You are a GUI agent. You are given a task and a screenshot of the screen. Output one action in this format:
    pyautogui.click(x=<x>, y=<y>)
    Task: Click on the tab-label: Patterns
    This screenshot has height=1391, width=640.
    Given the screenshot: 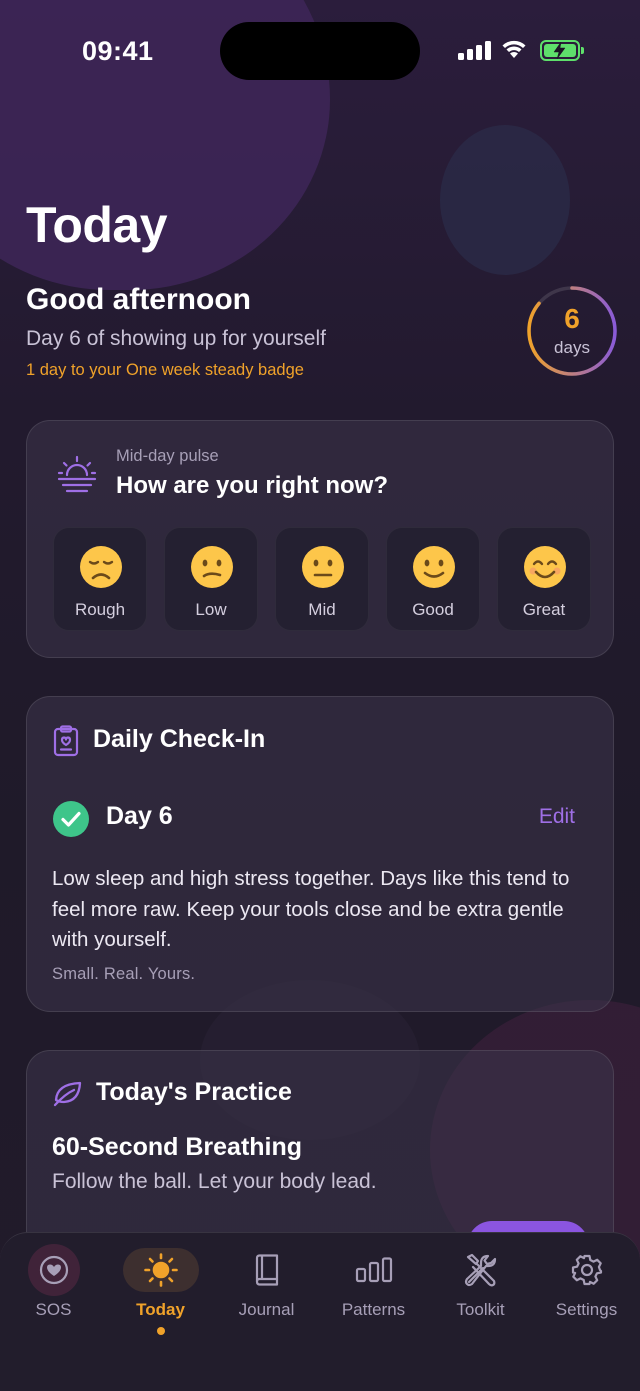 What is the action you would take?
    pyautogui.click(x=373, y=1309)
    